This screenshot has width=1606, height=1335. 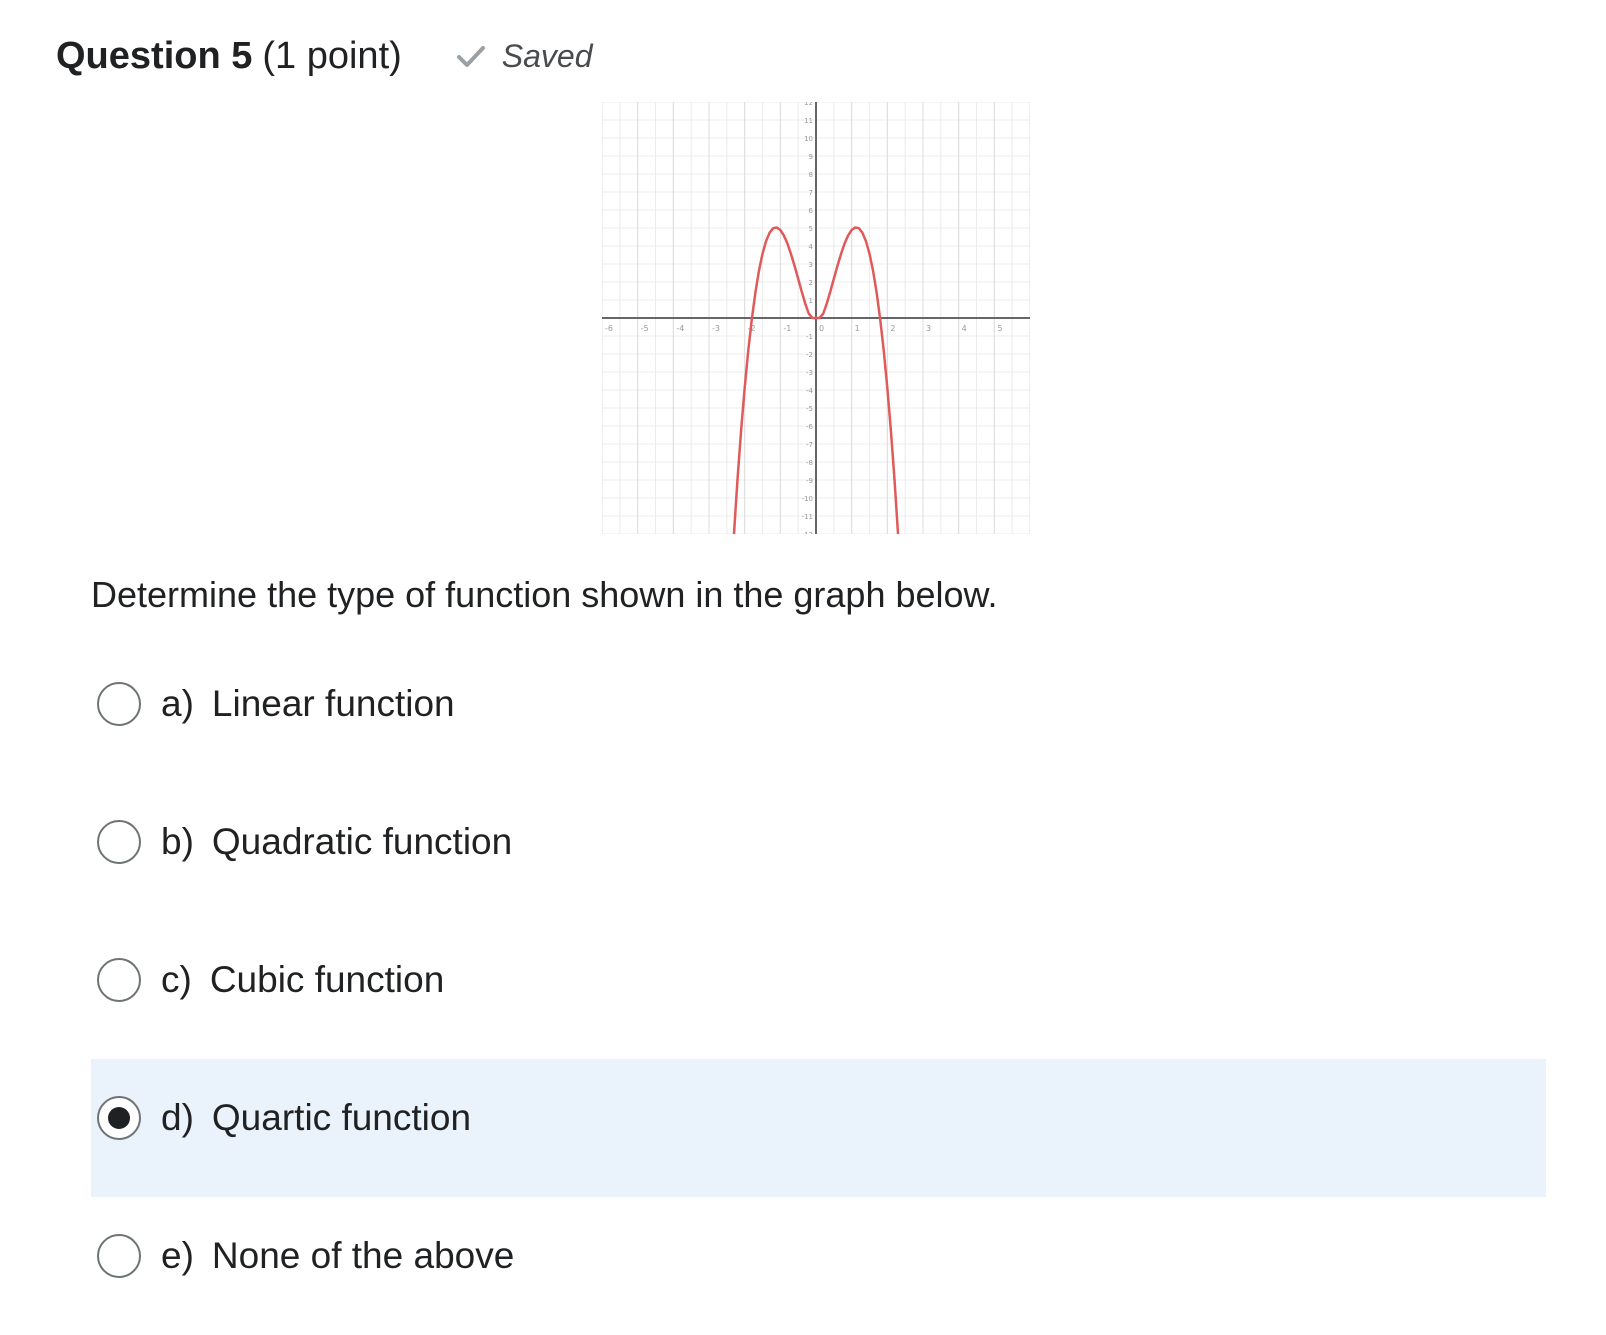 What do you see at coordinates (811, 301) in the screenshot?
I see `y-tick-label: 1` at bounding box center [811, 301].